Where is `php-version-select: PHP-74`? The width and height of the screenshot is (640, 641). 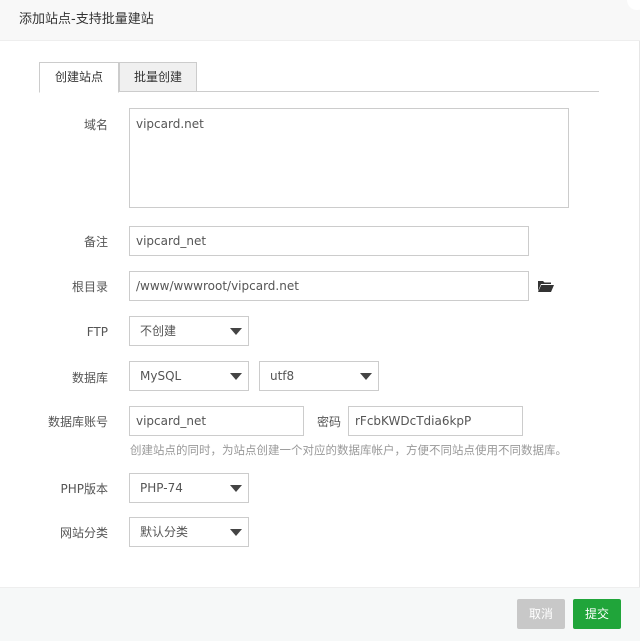
php-version-select: PHP-74 is located at coordinates (189, 488).